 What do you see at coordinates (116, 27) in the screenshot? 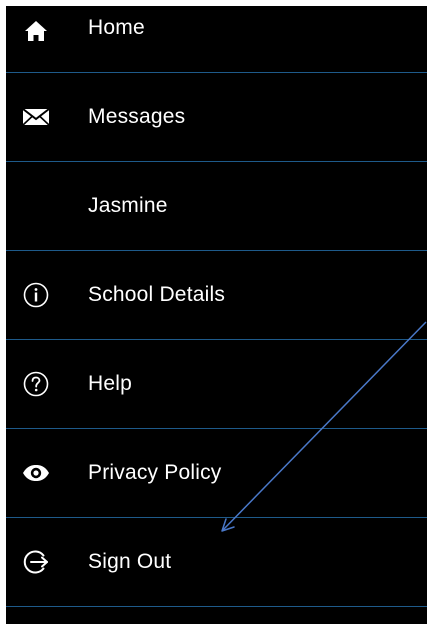
I see `menu-item-label: Home` at bounding box center [116, 27].